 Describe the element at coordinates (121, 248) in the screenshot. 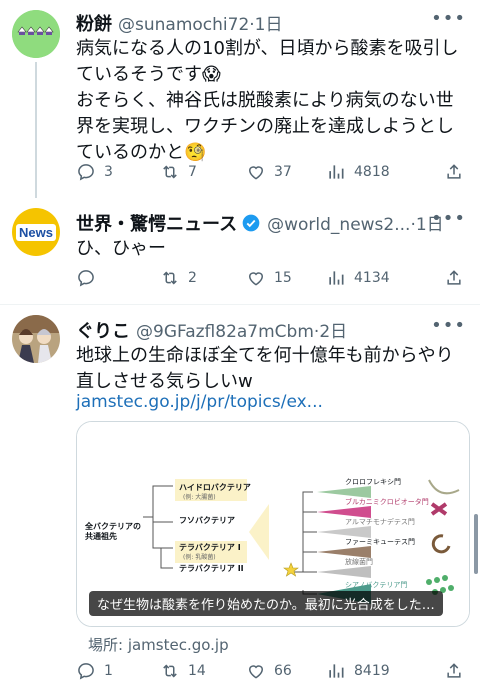

I see `tweet-text: ひ、ひゃー` at that location.